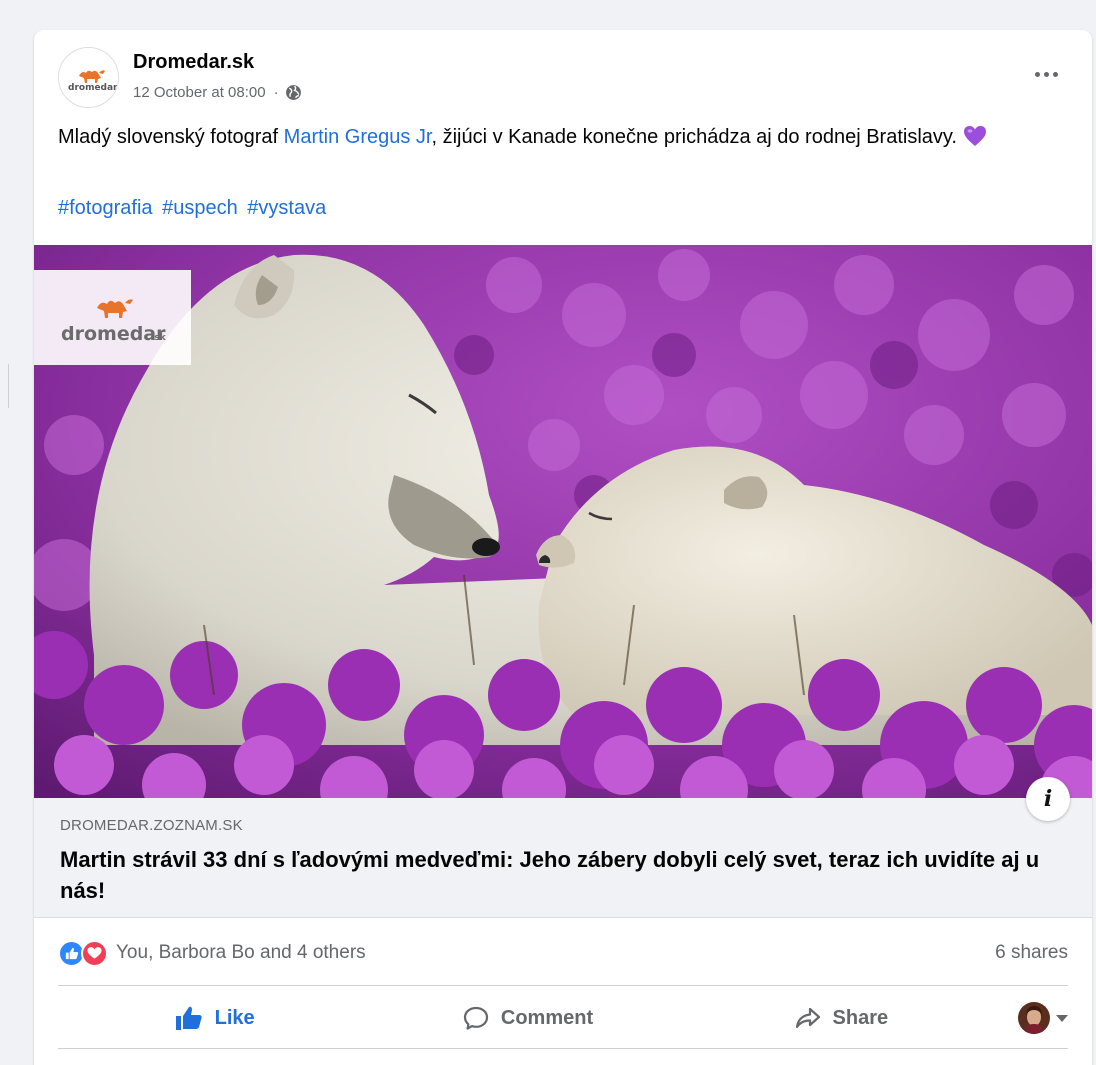  What do you see at coordinates (1061, 1018) in the screenshot?
I see `caret-down-icon` at bounding box center [1061, 1018].